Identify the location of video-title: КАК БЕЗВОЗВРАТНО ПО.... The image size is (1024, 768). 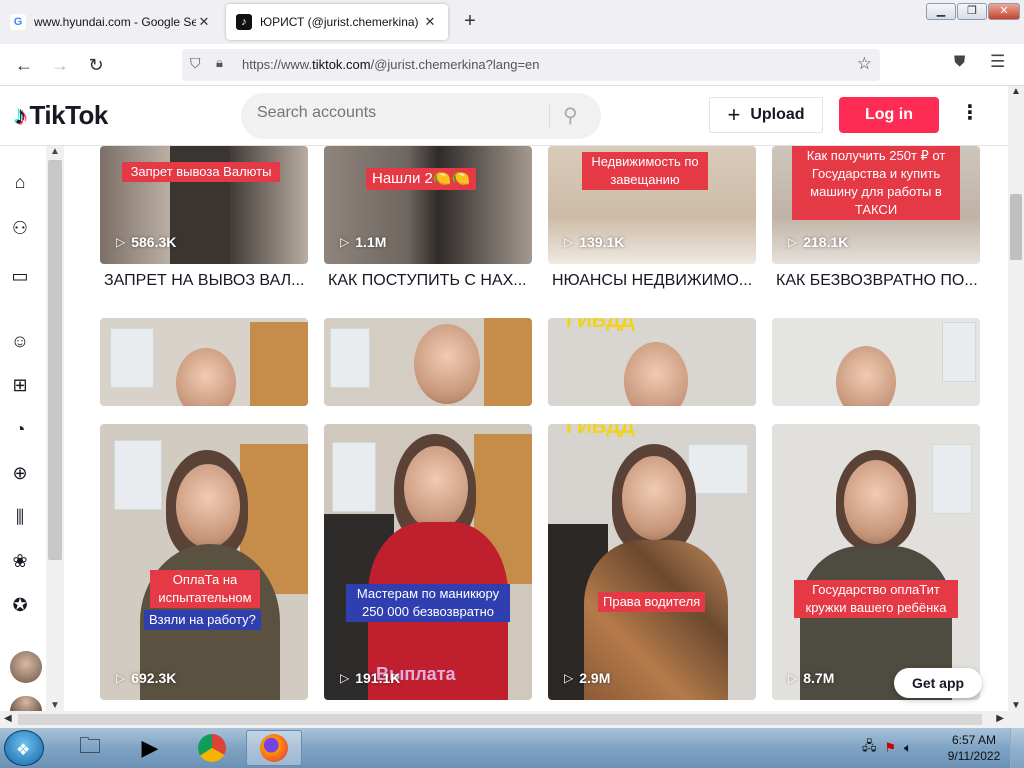
(880, 281).